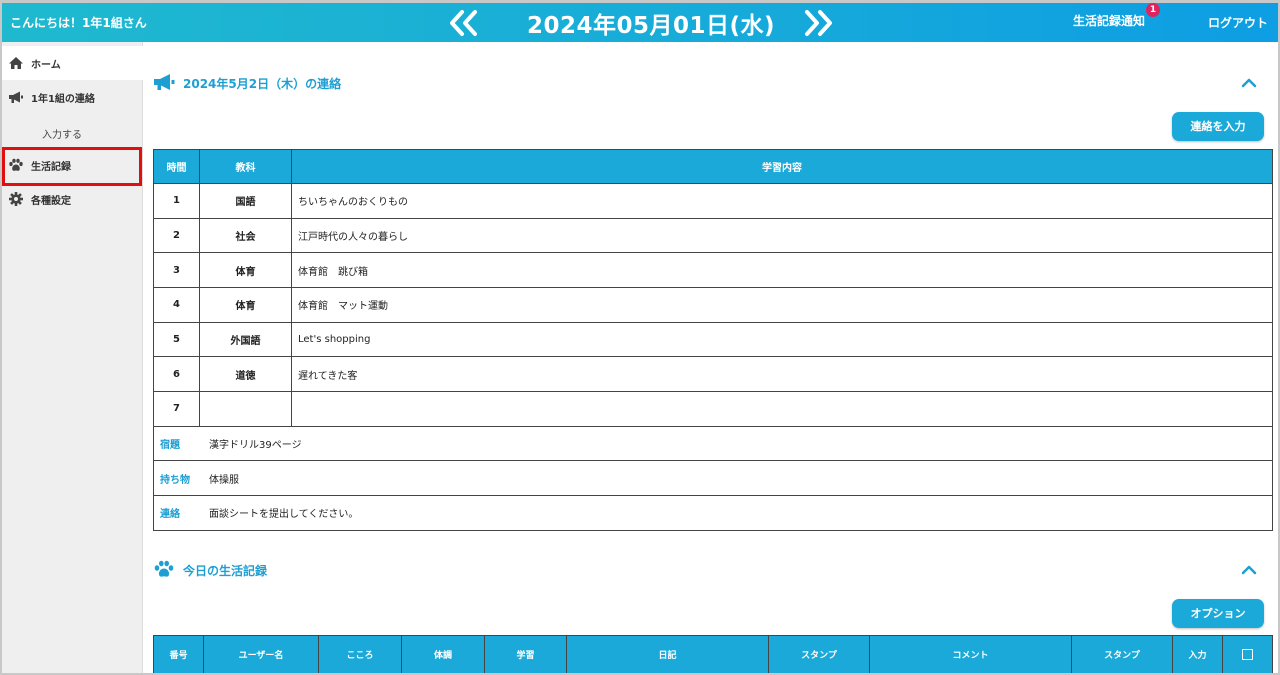 The width and height of the screenshot is (1280, 675). What do you see at coordinates (176, 374) in the screenshot?
I see `period-cell: 6` at bounding box center [176, 374].